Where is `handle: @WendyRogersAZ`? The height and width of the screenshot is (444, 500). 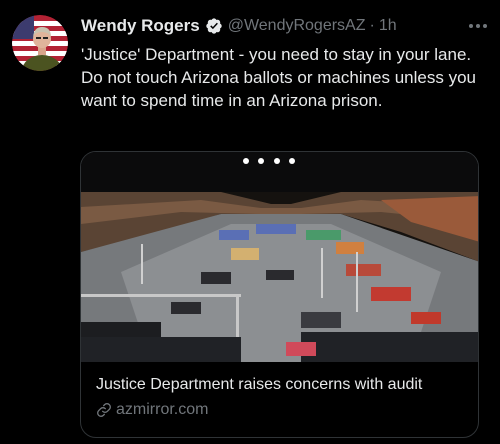
handle: @WendyRogersAZ is located at coordinates (297, 26).